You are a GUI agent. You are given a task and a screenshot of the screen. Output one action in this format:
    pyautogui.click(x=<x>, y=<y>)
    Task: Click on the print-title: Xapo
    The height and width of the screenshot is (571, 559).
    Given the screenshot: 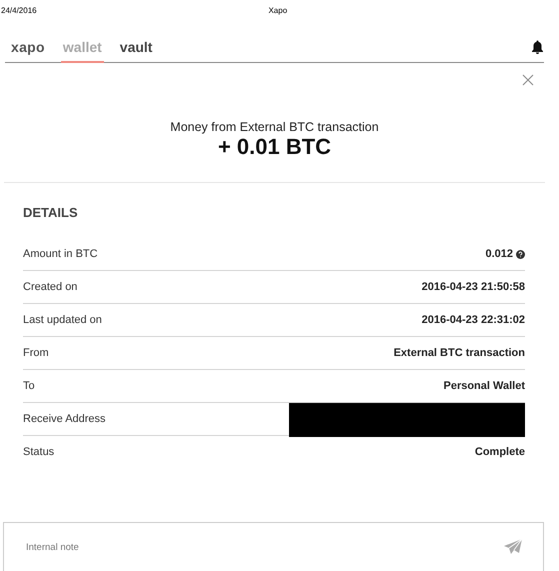 What is the action you would take?
    pyautogui.click(x=278, y=11)
    